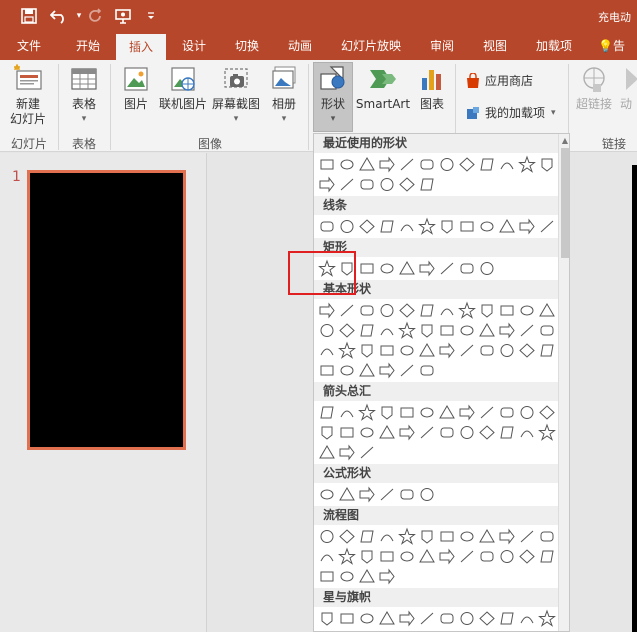 Image resolution: width=637 pixels, height=632 pixels. What do you see at coordinates (136, 88) in the screenshot?
I see `picture-button: 图片` at bounding box center [136, 88].